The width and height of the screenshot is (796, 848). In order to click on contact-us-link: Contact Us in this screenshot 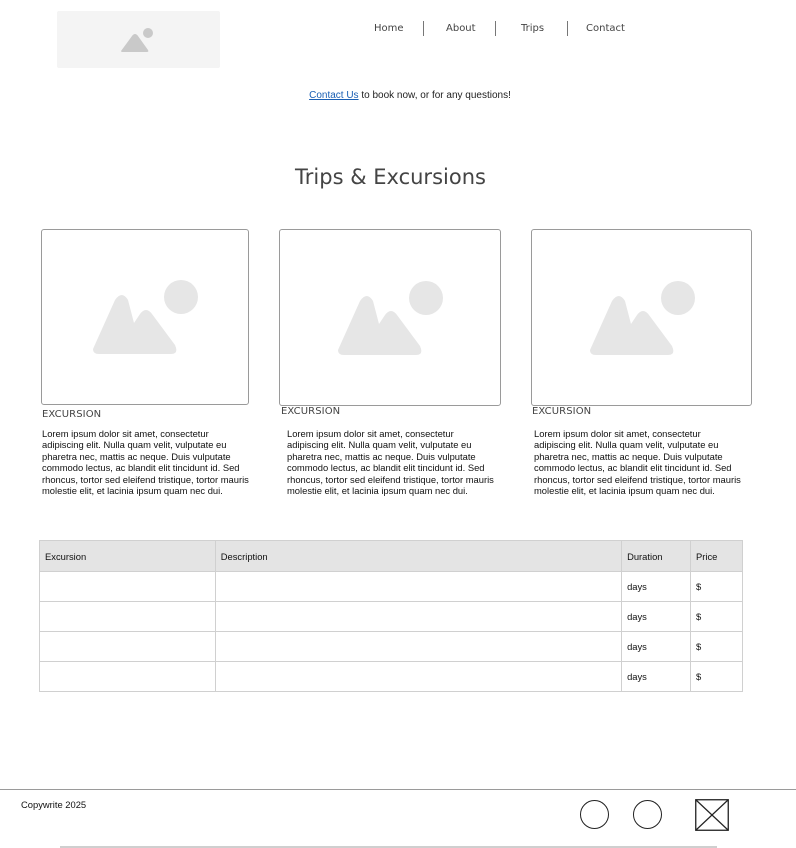, I will do `click(333, 95)`.